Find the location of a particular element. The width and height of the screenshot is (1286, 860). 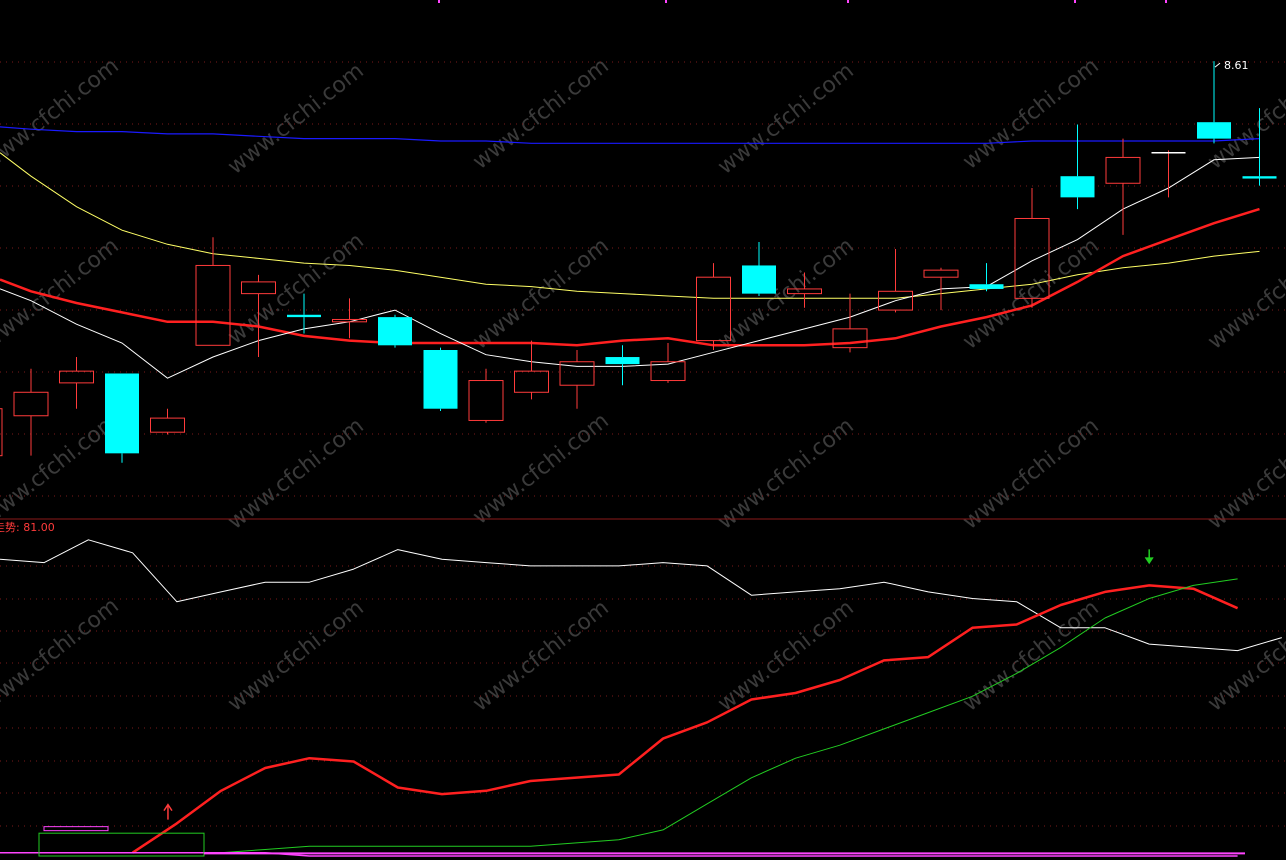

indicator-bar is located at coordinates (76, 829).